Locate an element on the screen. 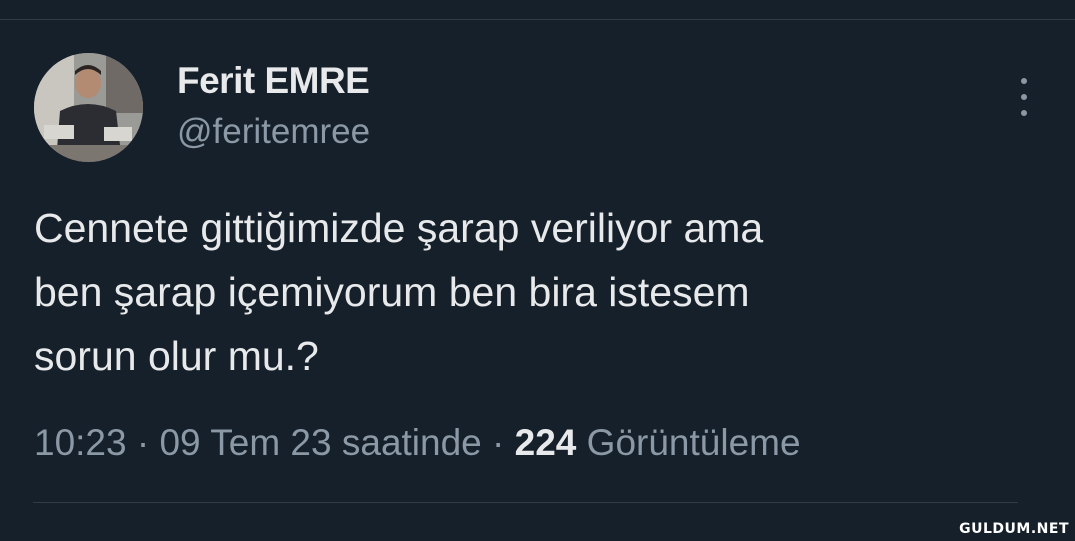  tweet-date: 09 Tem 23 saatinde is located at coordinates (320, 442).